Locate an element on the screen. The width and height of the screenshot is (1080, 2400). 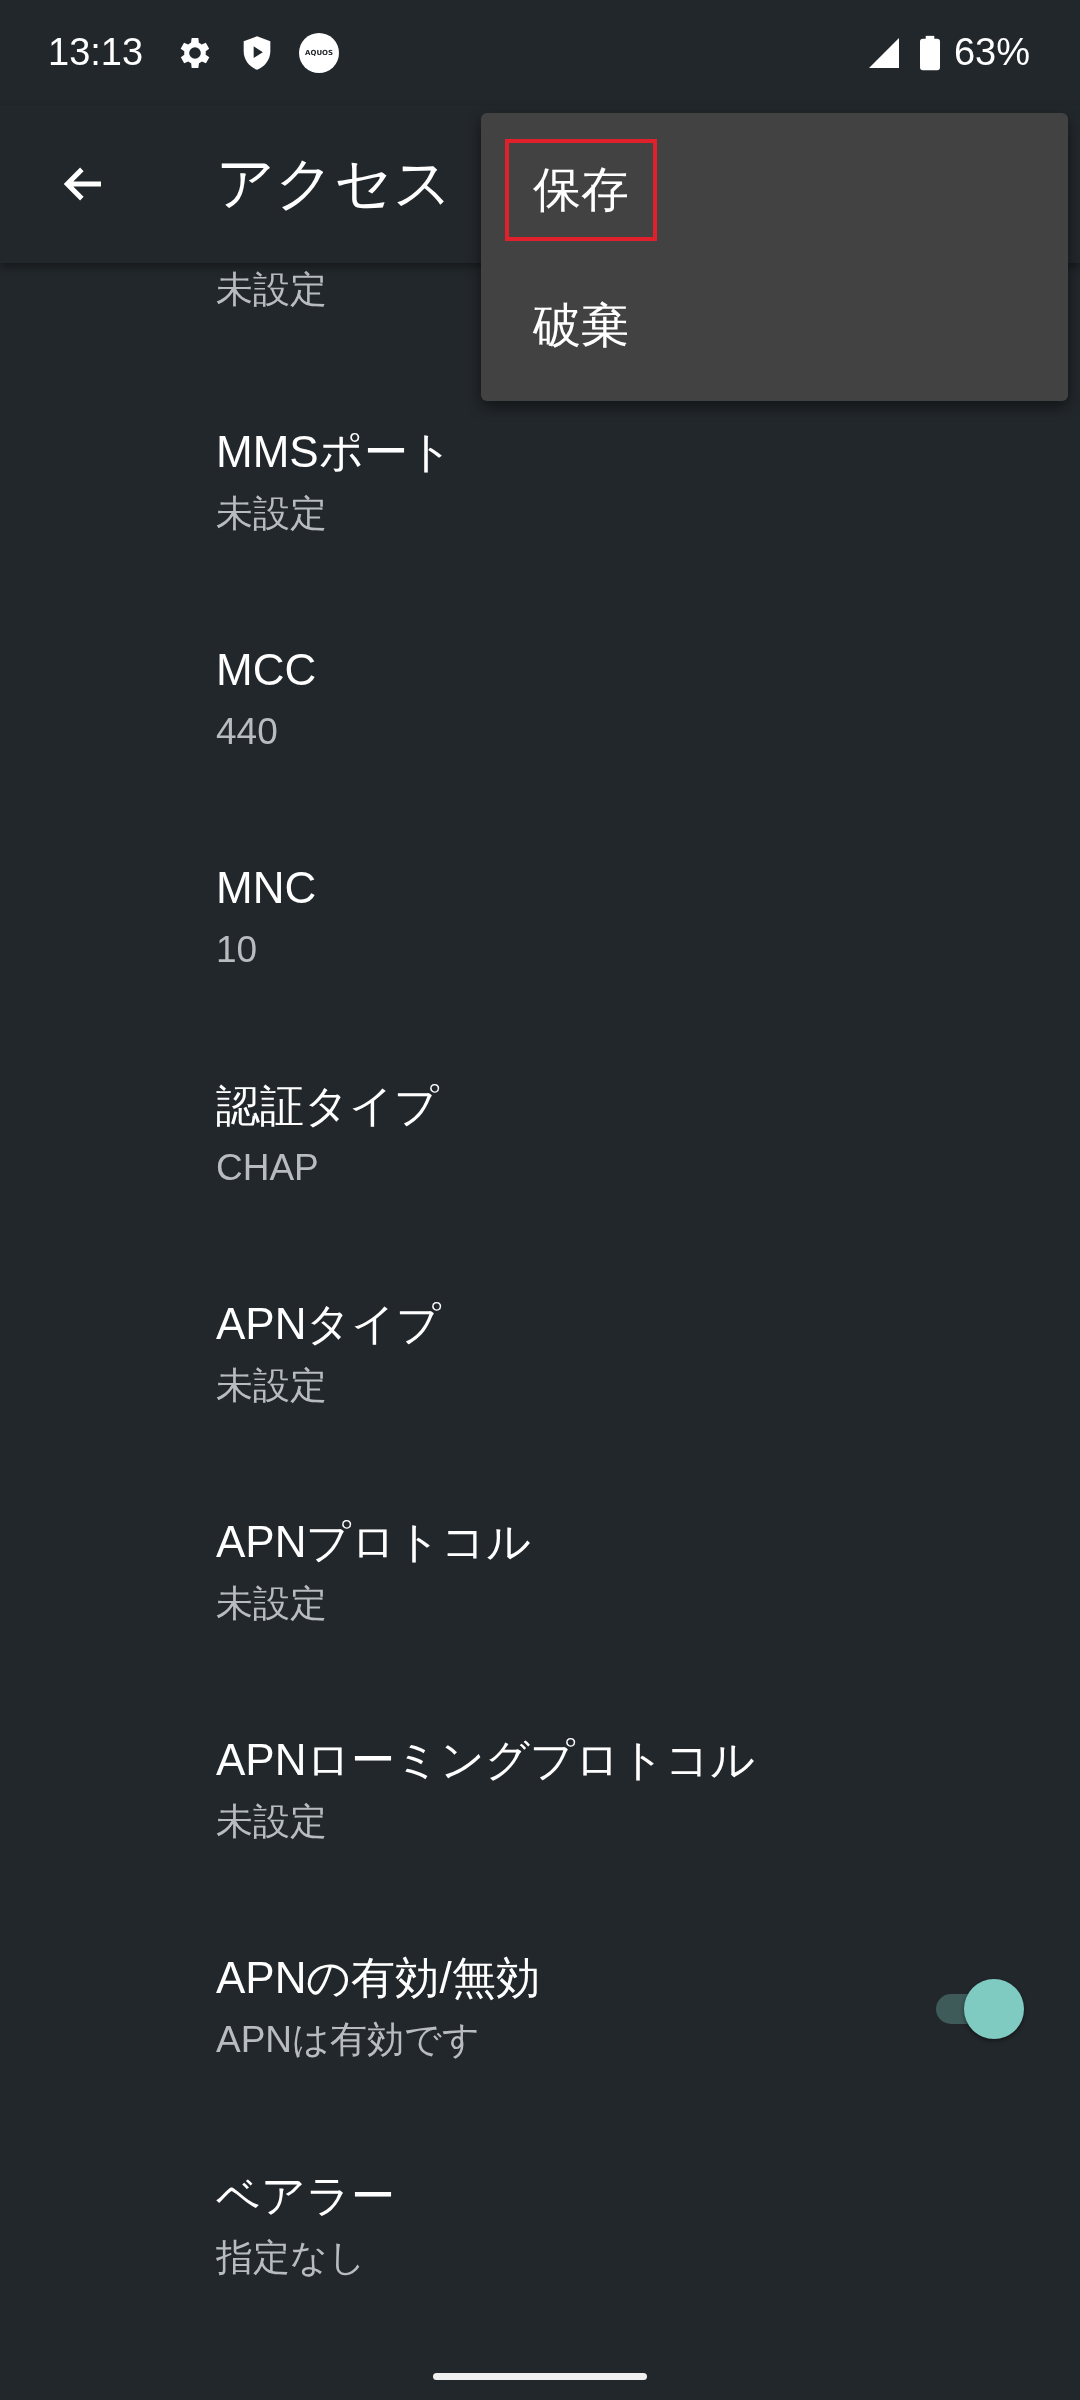
battery-percentage: 63% is located at coordinates (991, 52).